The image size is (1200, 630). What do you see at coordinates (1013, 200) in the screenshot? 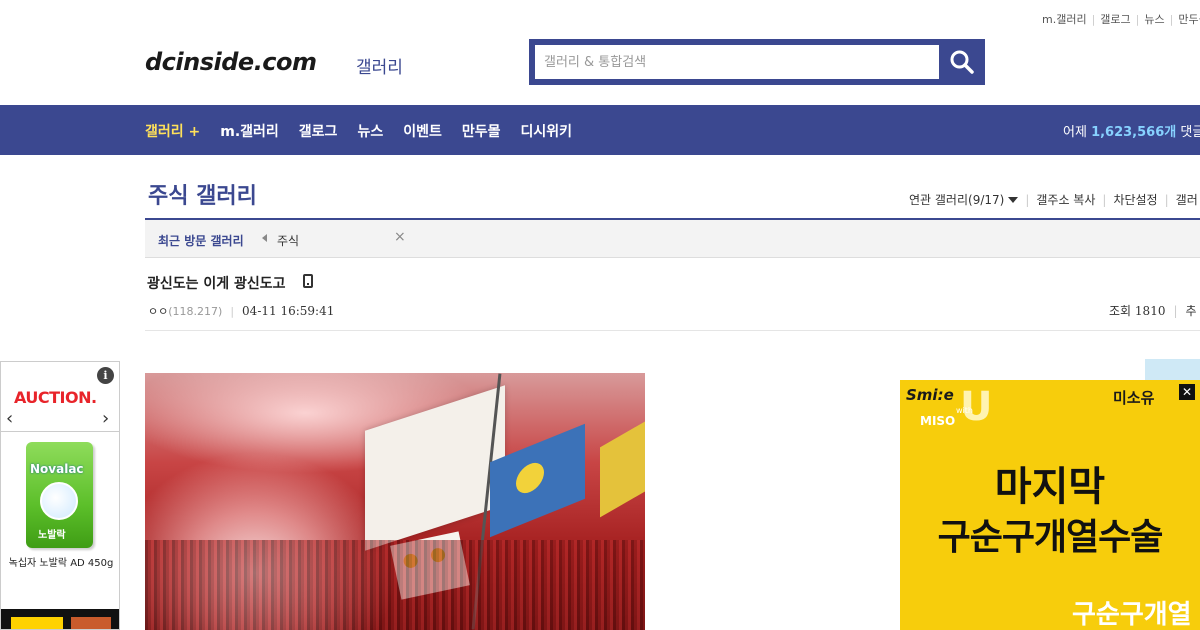
I see `dropdown-arrow-icon` at bounding box center [1013, 200].